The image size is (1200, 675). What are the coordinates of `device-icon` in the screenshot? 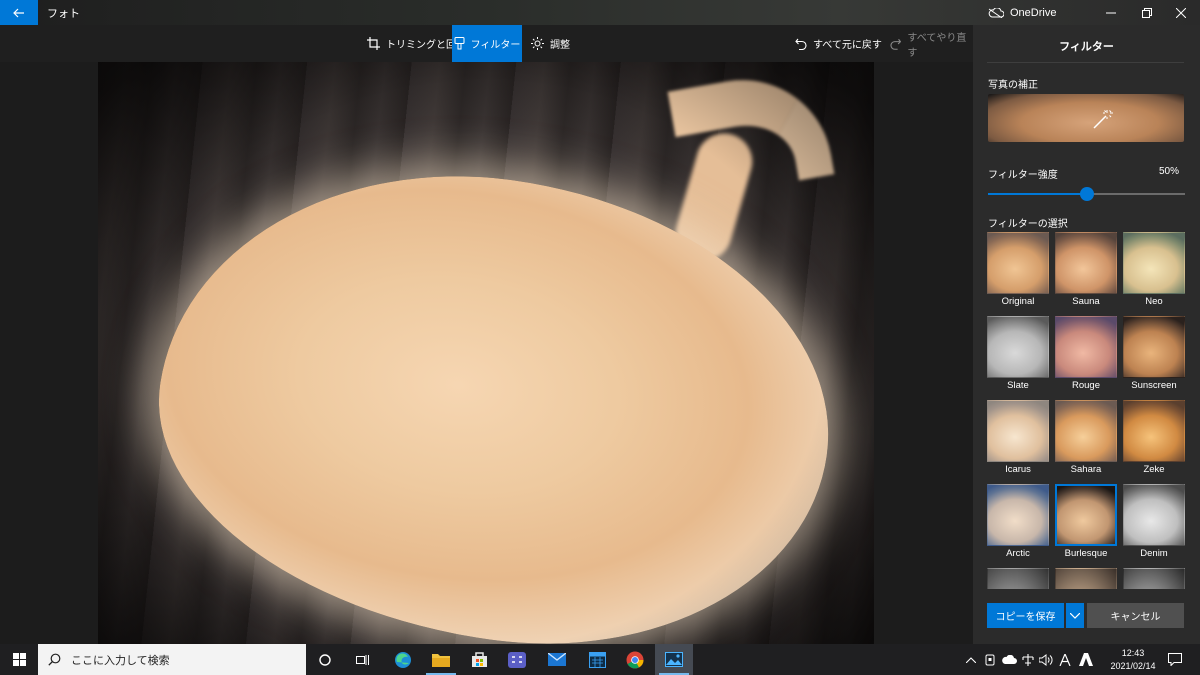 It's located at (990, 659).